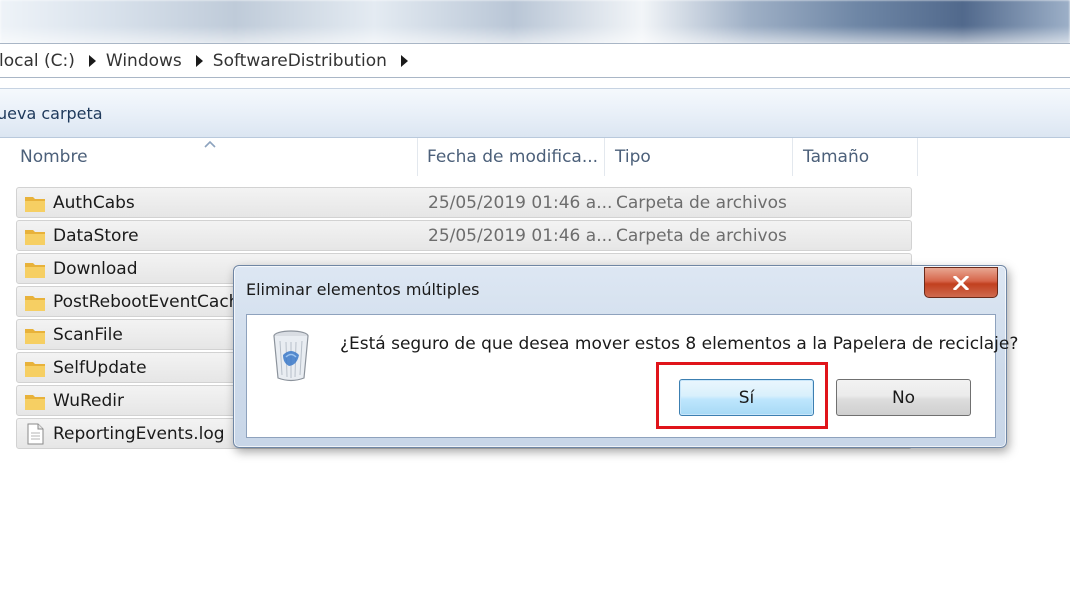 This screenshot has height=601, width=1070. What do you see at coordinates (535, 113) in the screenshot?
I see `command-bar: ueva carpeta` at bounding box center [535, 113].